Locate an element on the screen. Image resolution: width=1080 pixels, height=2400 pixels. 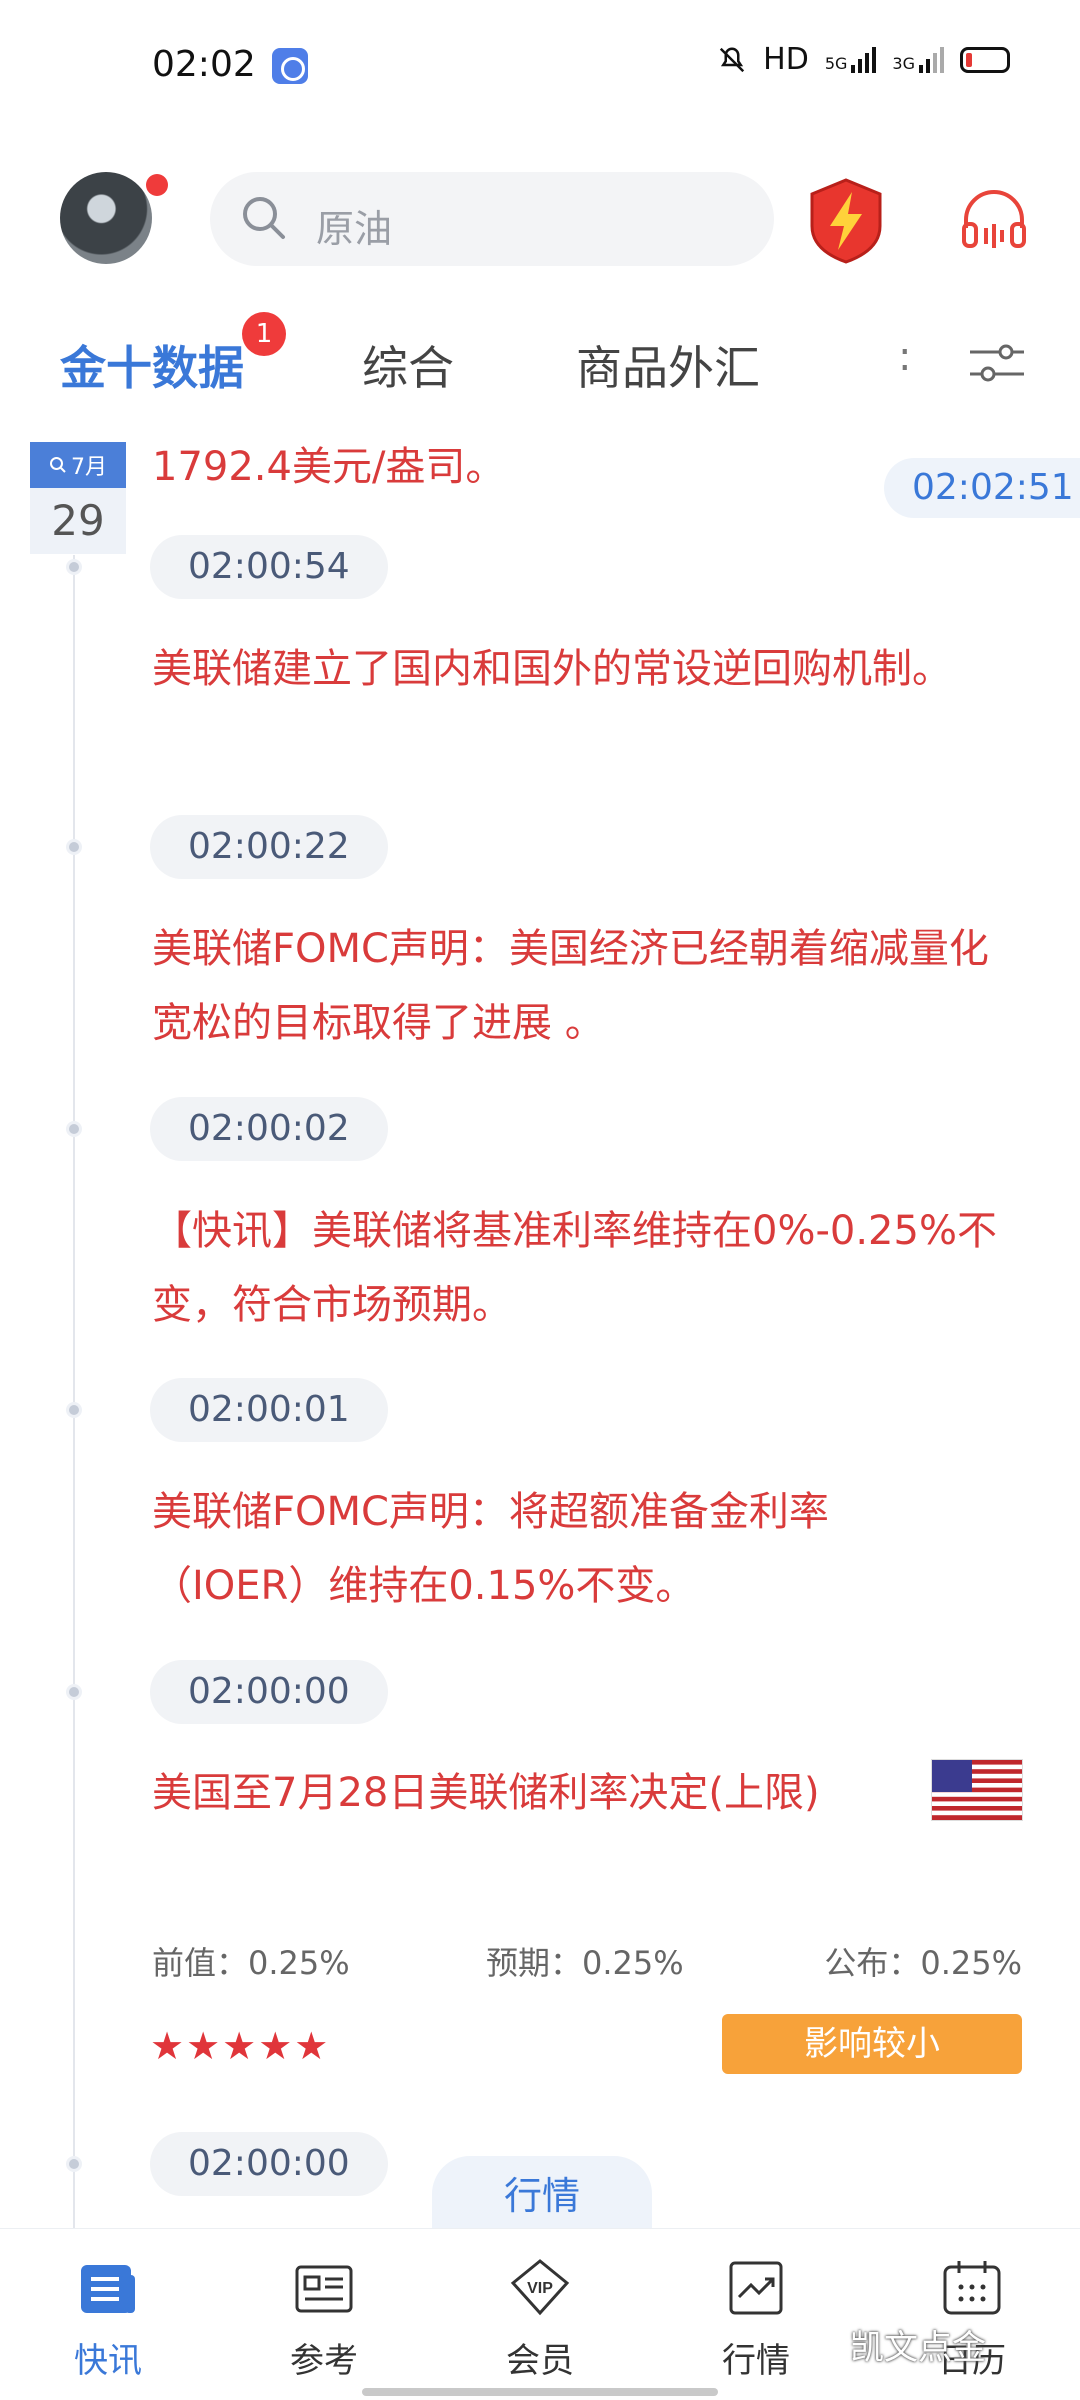
forecast-value: 预期：0.25% is located at coordinates (585, 1963).